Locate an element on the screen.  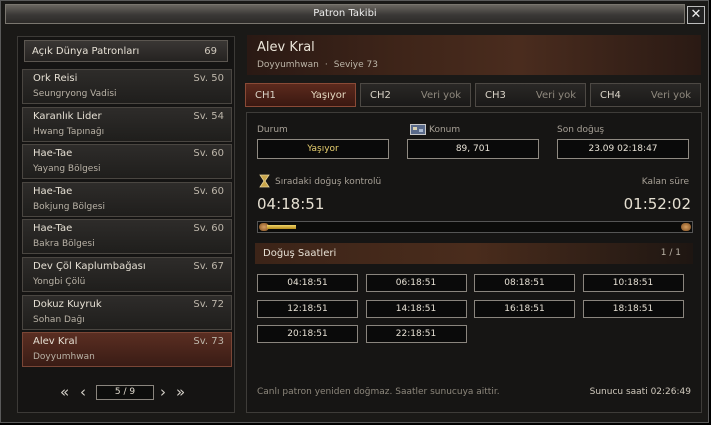
spawn-time-slot: 04:18:51 is located at coordinates (307, 283).